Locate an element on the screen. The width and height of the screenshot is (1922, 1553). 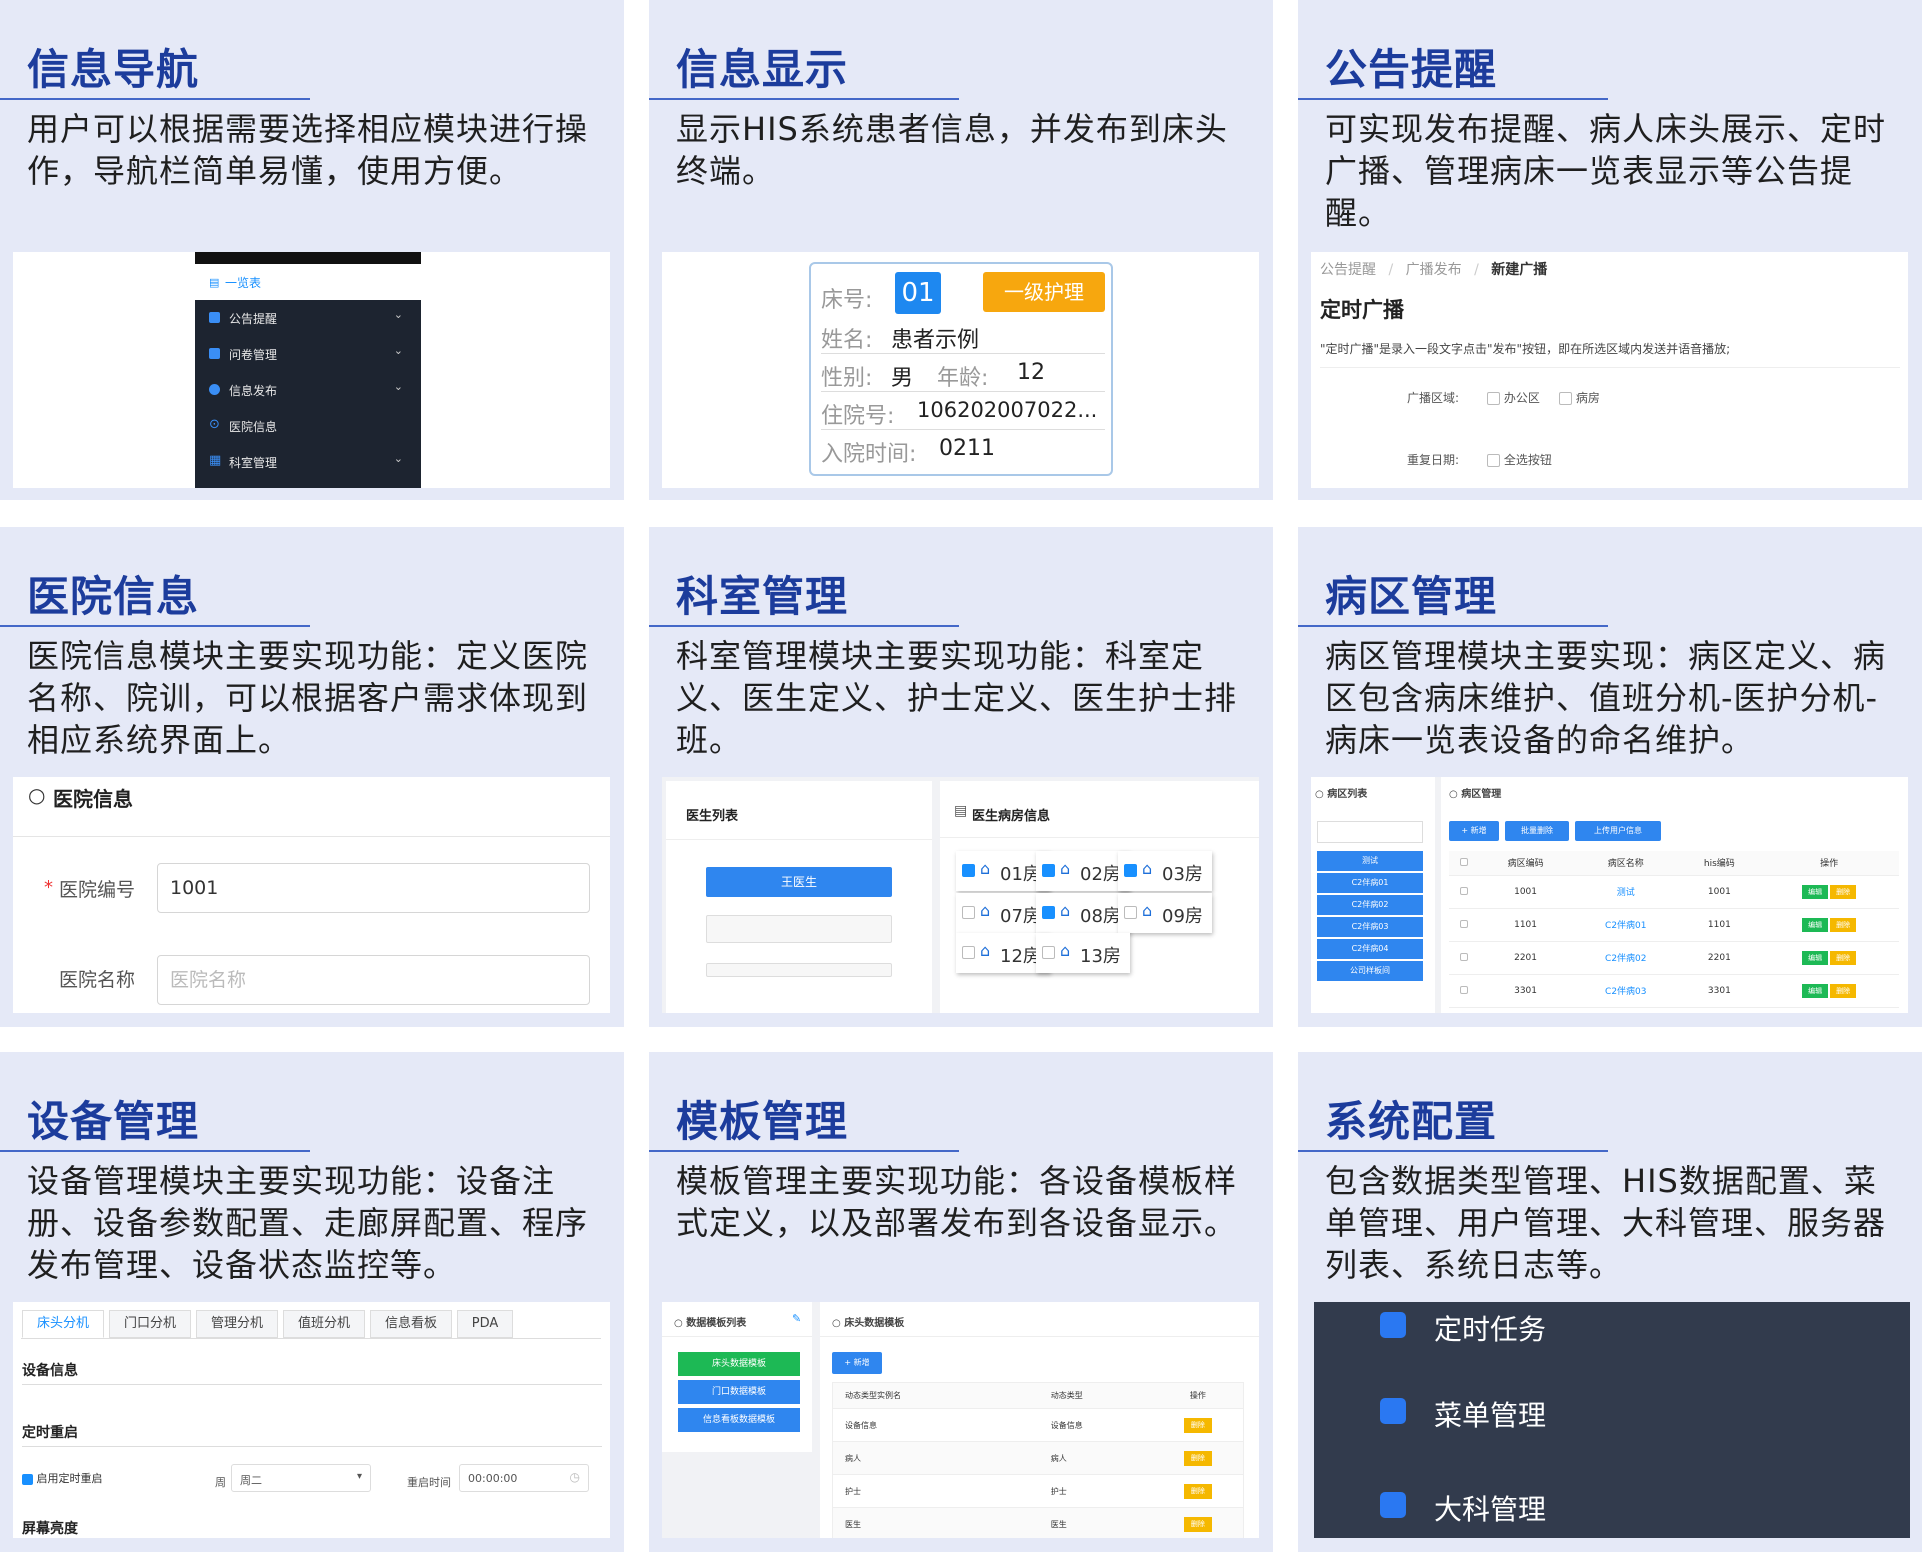
tab-device-3: 值班分机 is located at coordinates (324, 1324).